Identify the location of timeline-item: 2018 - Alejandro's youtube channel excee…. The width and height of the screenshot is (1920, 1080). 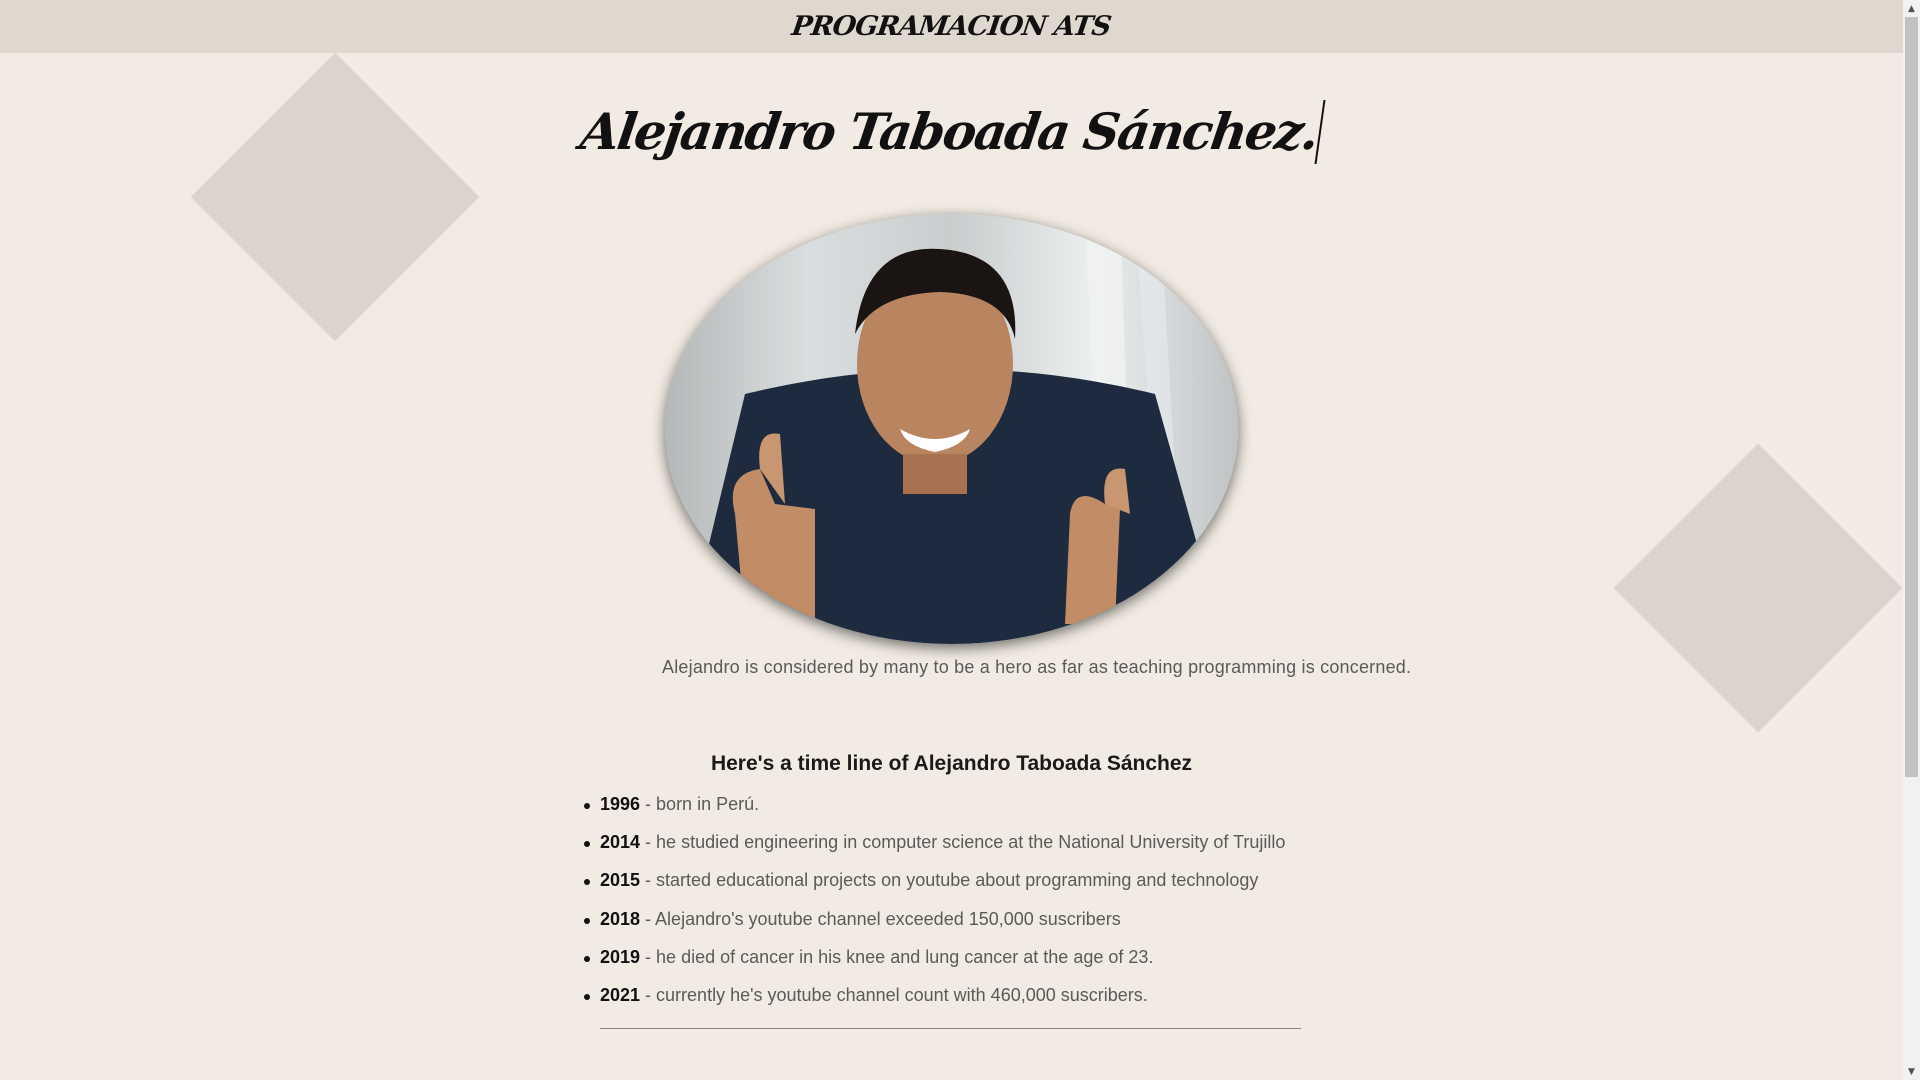
(933, 928).